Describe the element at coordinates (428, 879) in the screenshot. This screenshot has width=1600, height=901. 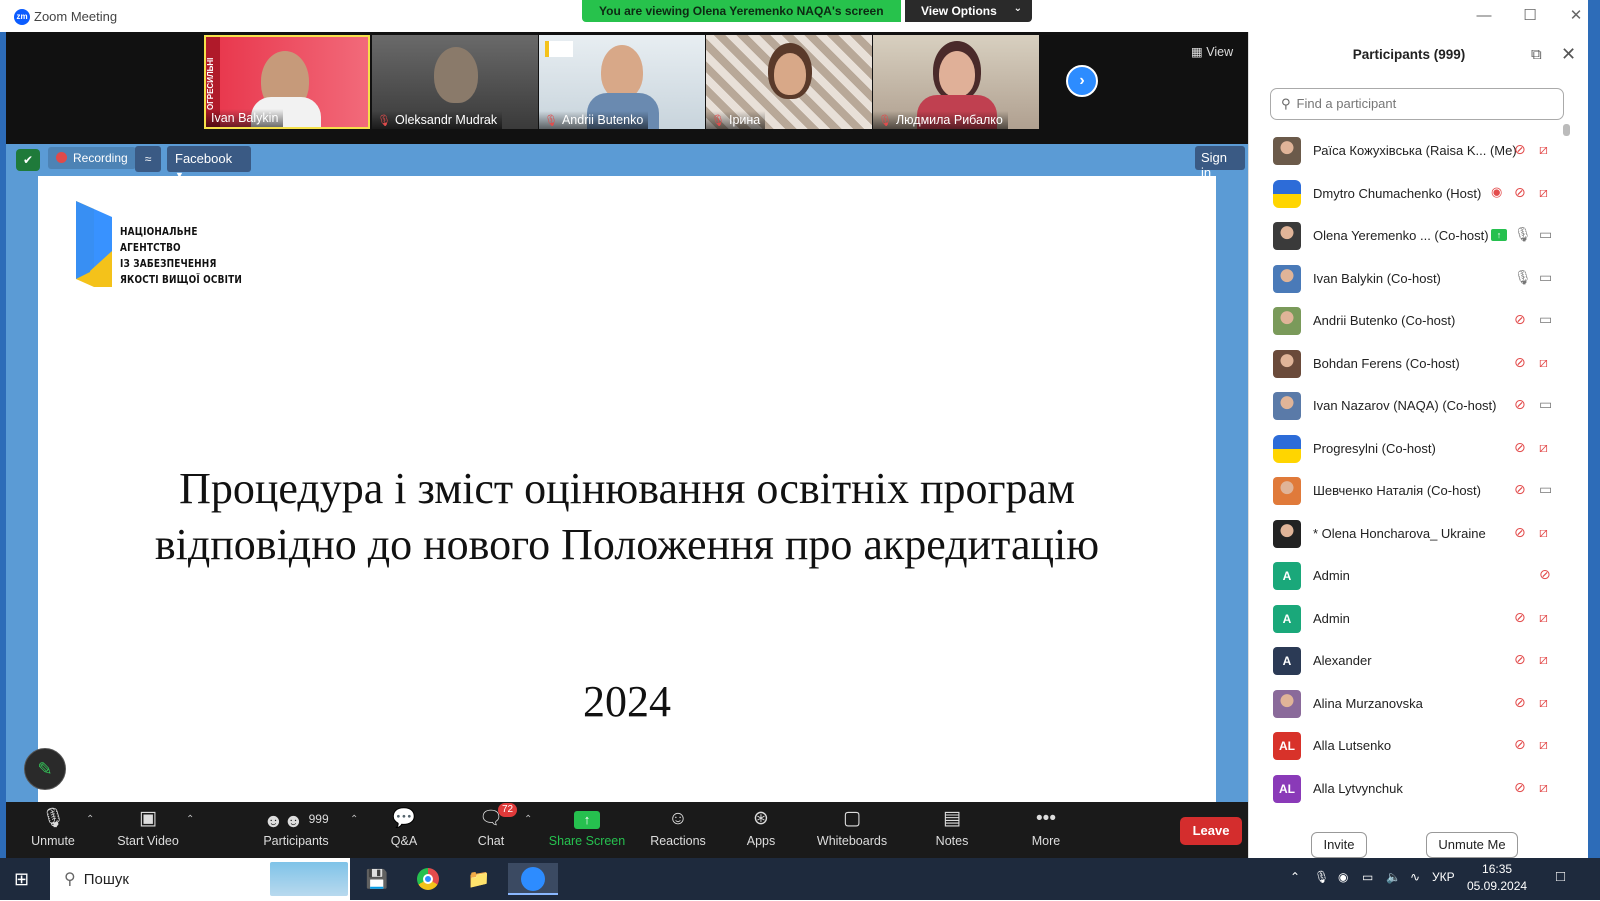
I see `chrome-icon` at that location.